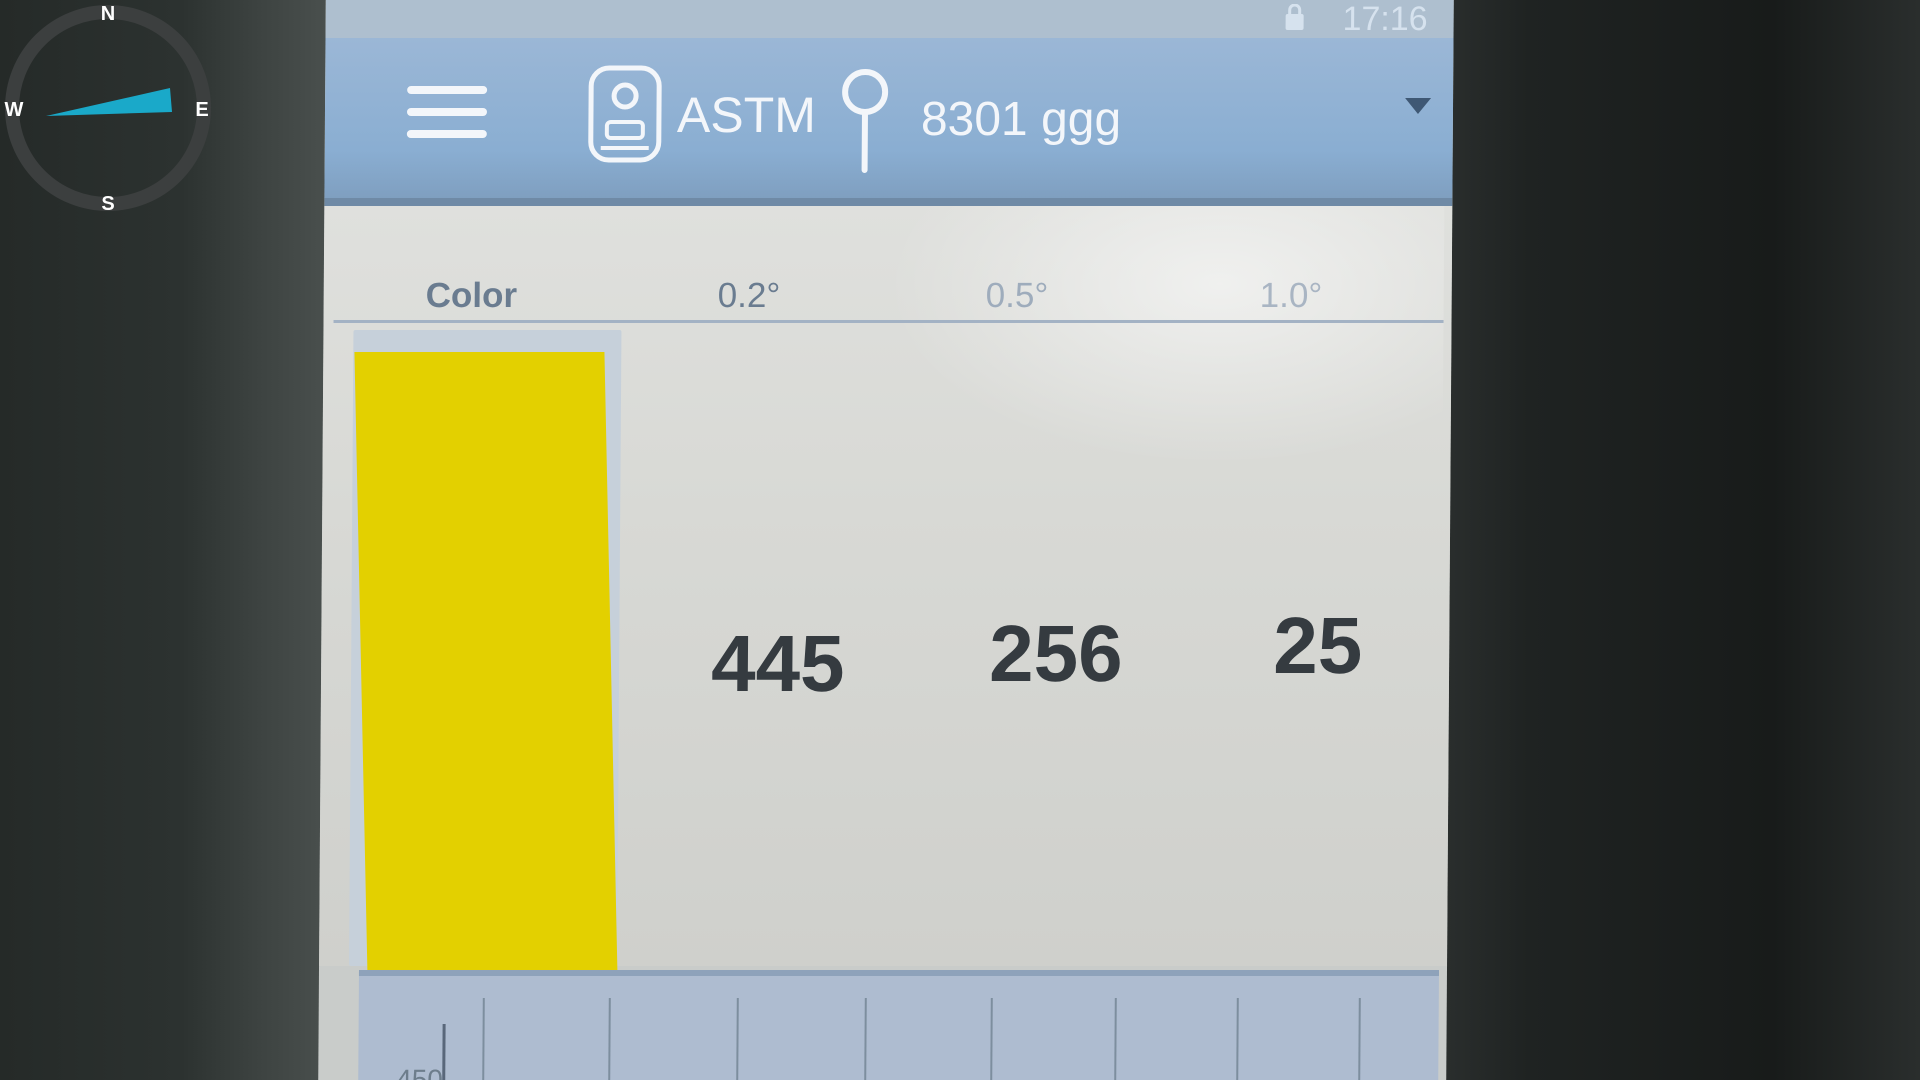 The image size is (1920, 1080). Describe the element at coordinates (1291, 295) in the screenshot. I see `column-header-1.0: 1.0°` at that location.